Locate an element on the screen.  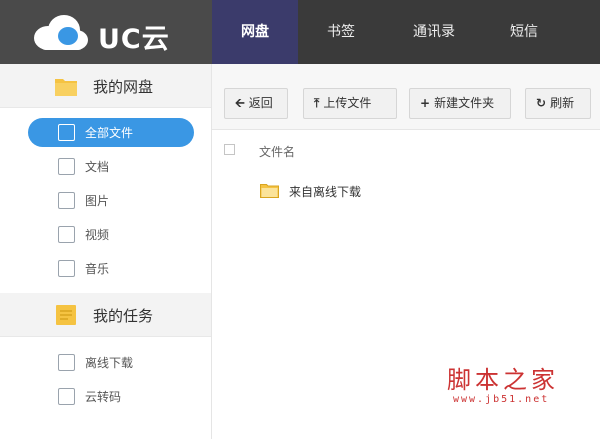
sidebar-item-label: 云转码 is located at coordinates (103, 397).